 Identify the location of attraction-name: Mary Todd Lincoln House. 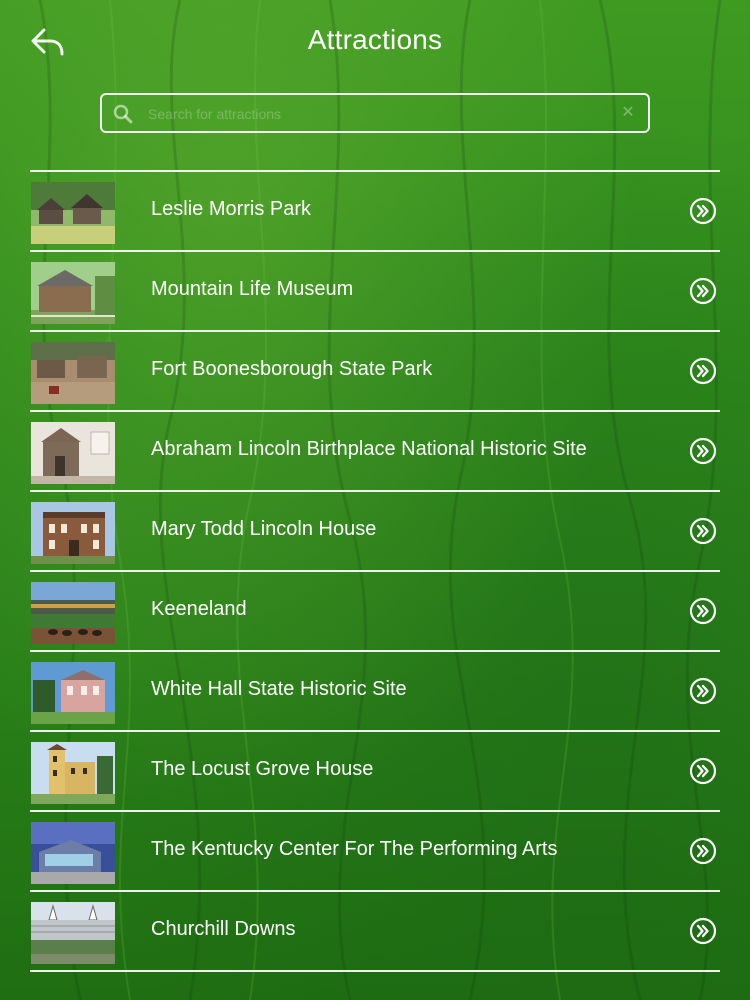
(264, 529).